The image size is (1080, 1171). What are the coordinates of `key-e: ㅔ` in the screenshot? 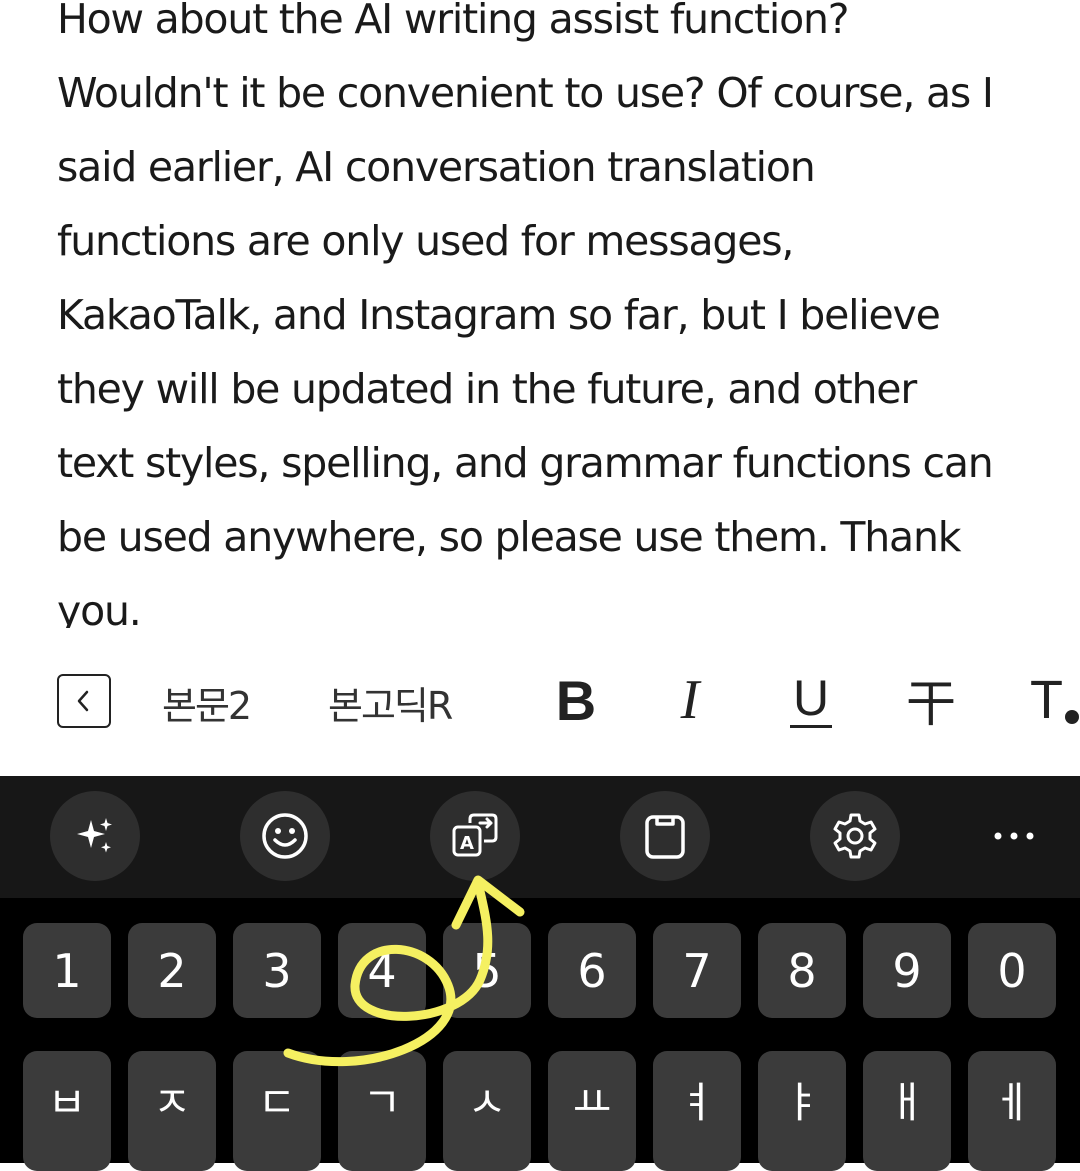 It's located at (1012, 1111).